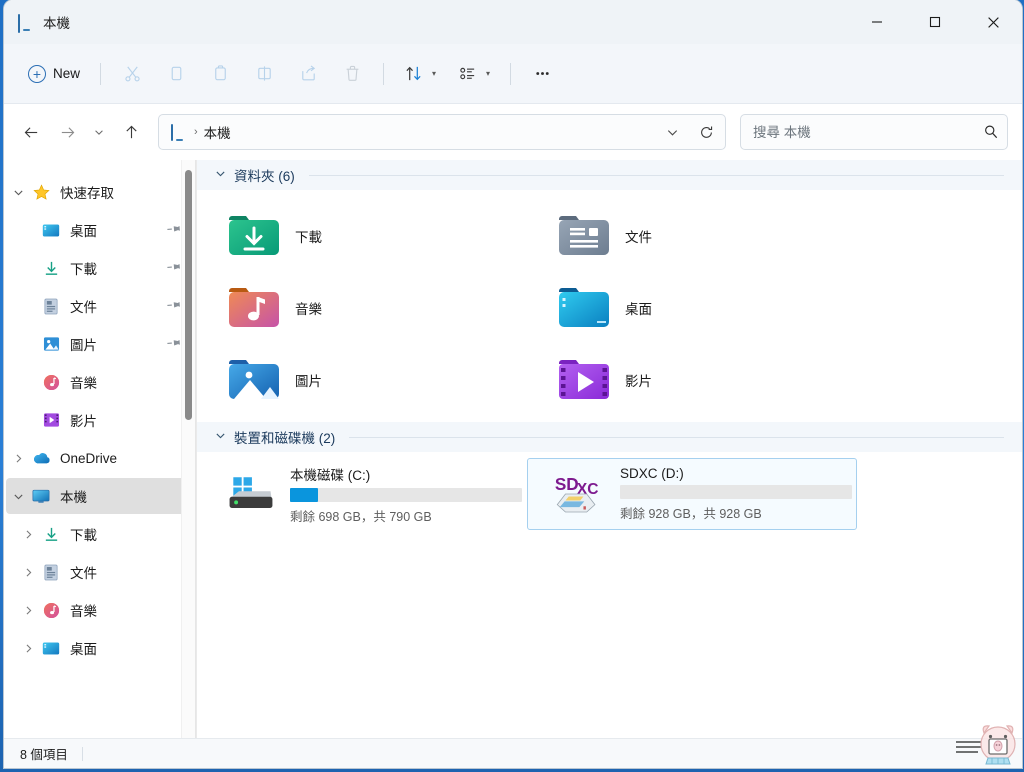 This screenshot has width=1024, height=772. I want to click on folder-tile: 音樂, so click(362, 308).